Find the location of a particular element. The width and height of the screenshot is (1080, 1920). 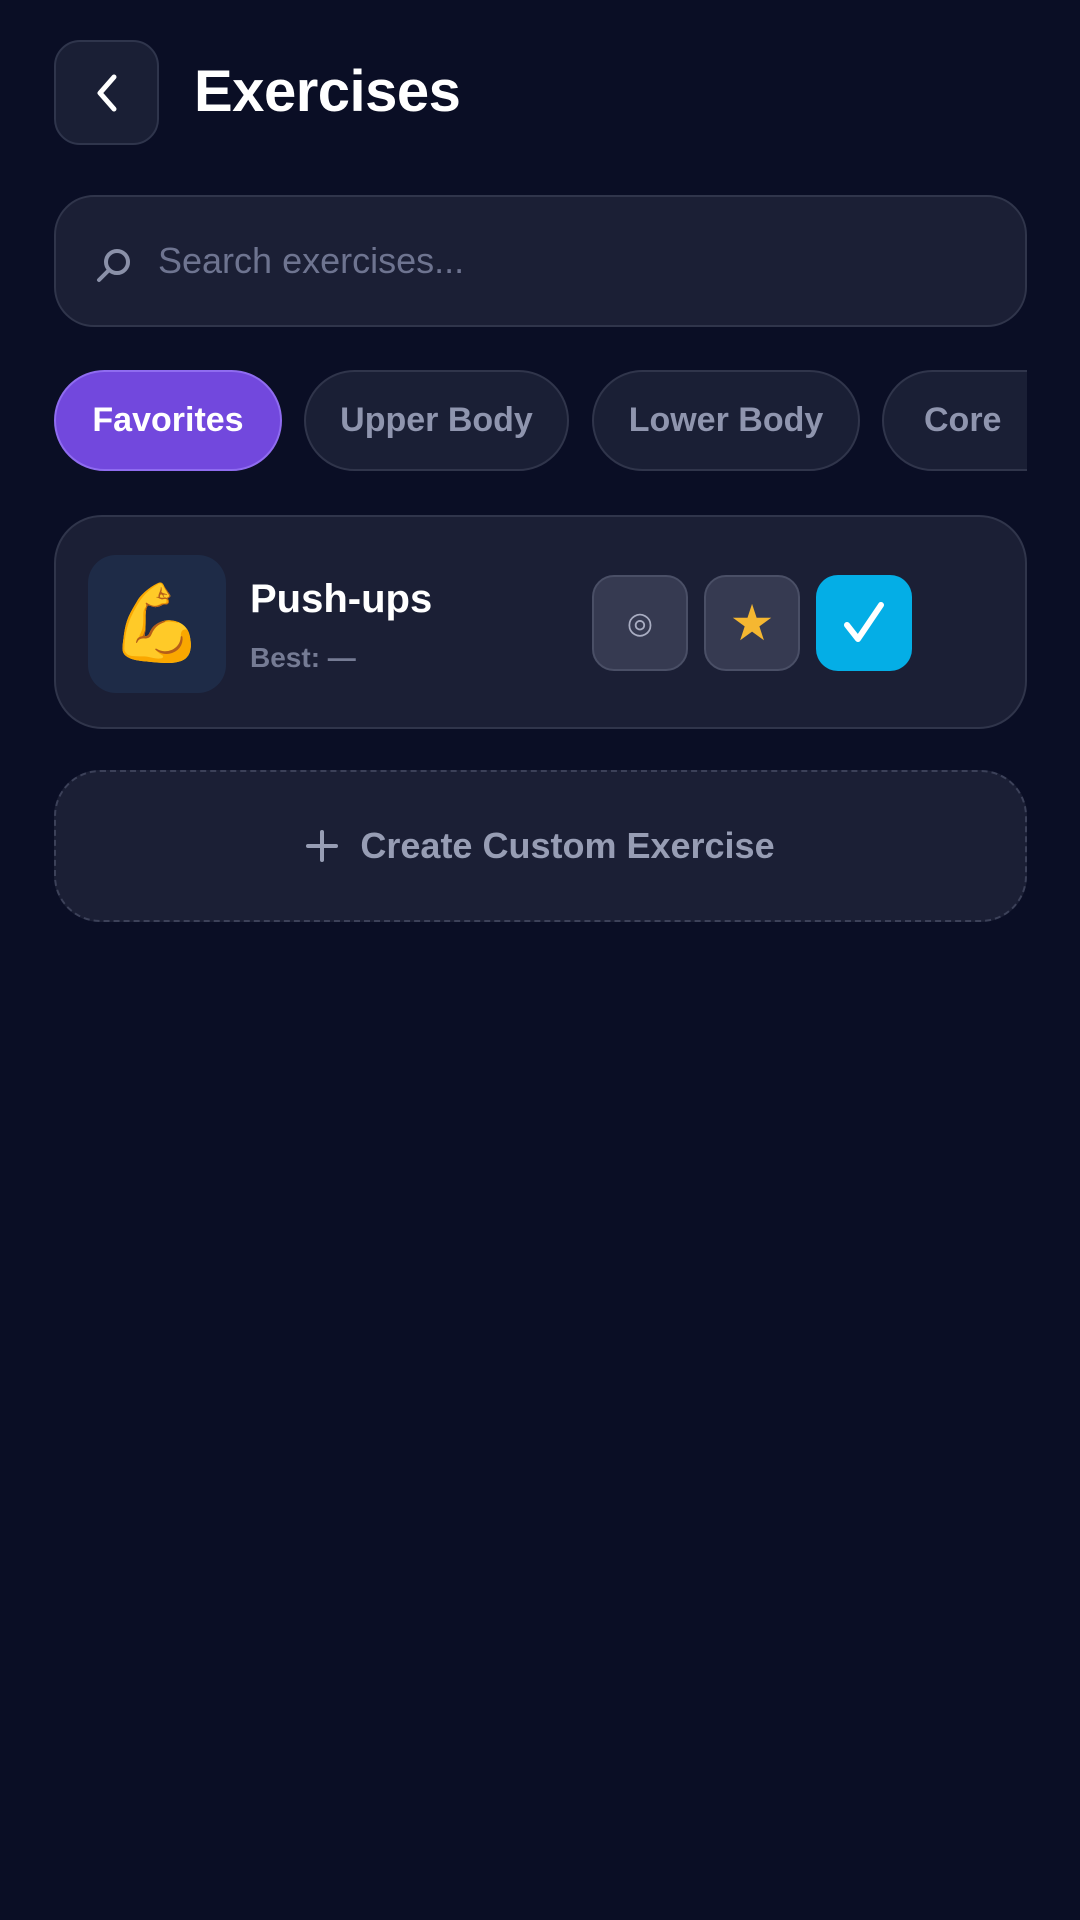

select-checkbox is located at coordinates (864, 623).